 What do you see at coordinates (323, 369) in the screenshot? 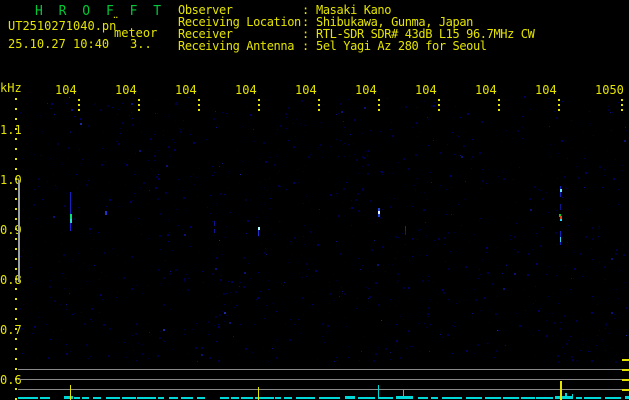
I see `level-gridline` at bounding box center [323, 369].